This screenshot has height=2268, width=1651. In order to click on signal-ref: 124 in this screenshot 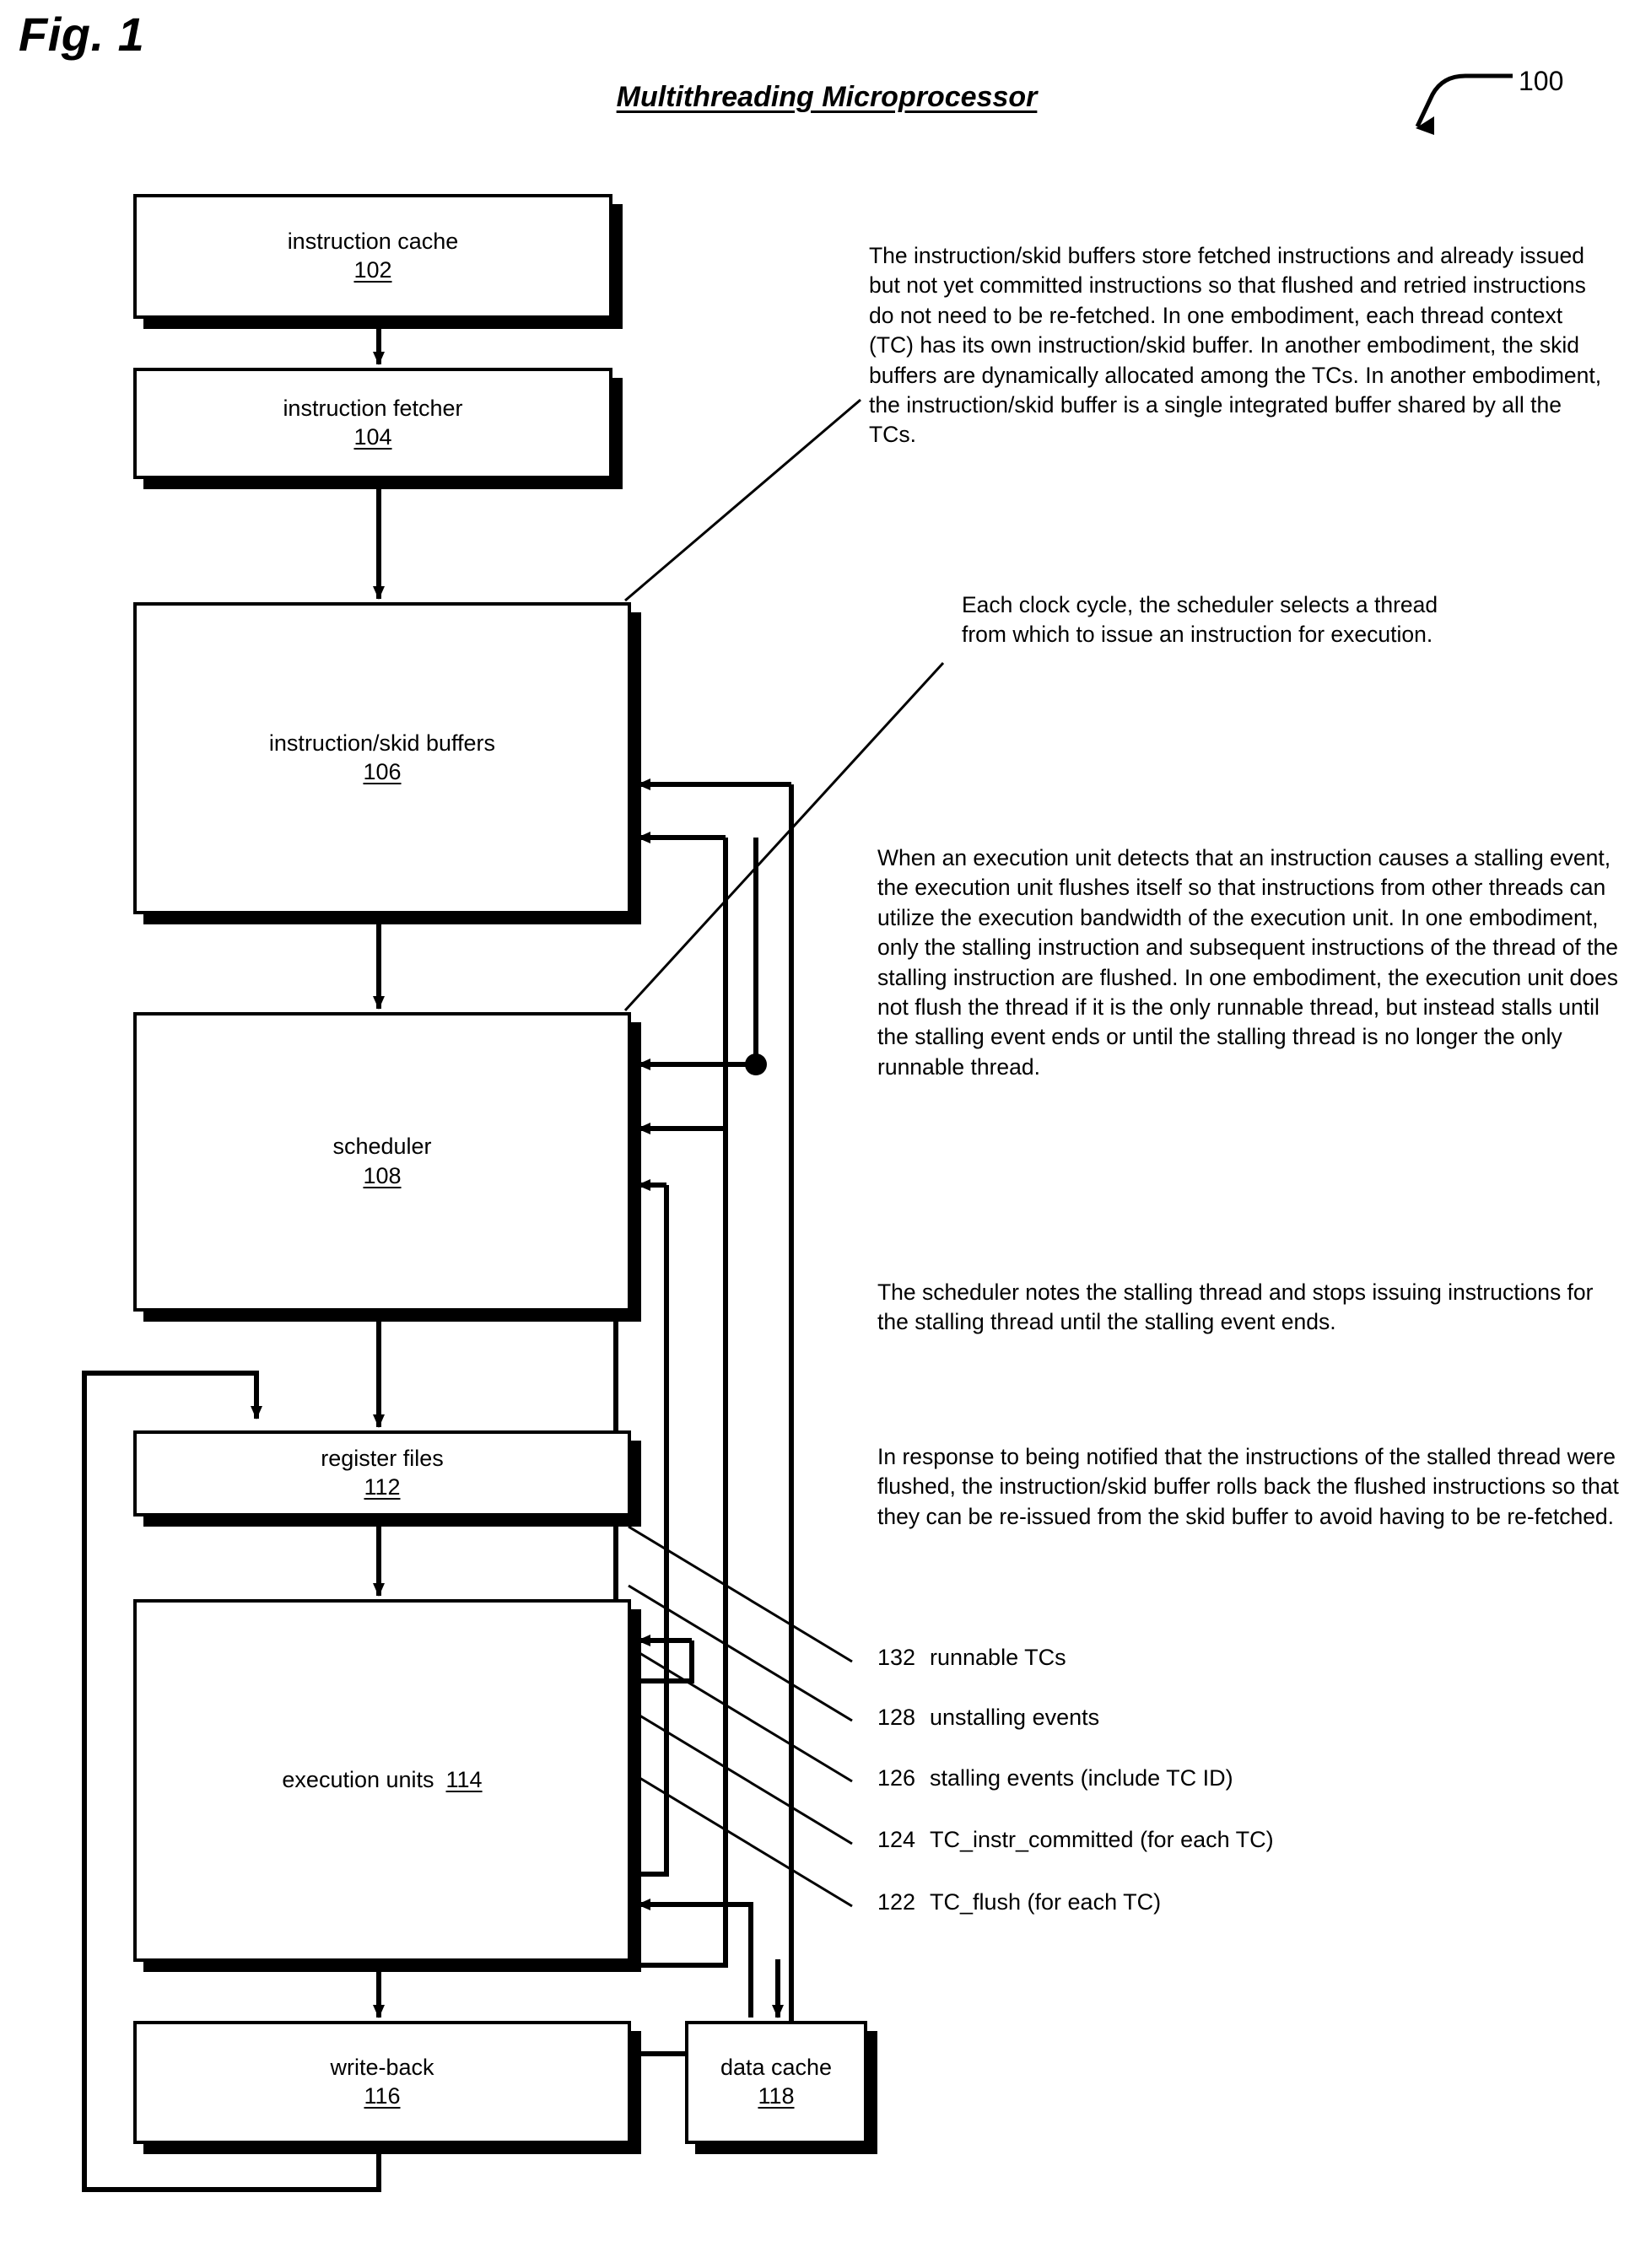, I will do `click(897, 1839)`.